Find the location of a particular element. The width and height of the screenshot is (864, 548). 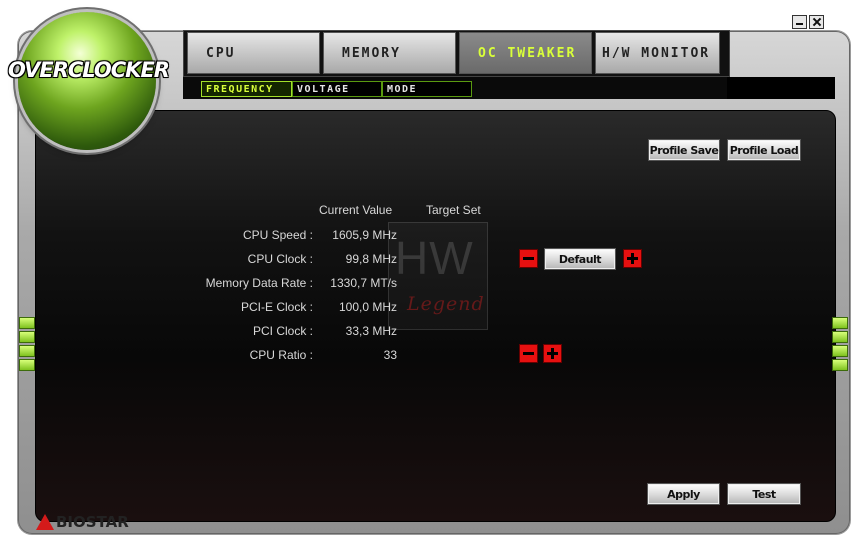

apply-button: Apply is located at coordinates (683, 494).